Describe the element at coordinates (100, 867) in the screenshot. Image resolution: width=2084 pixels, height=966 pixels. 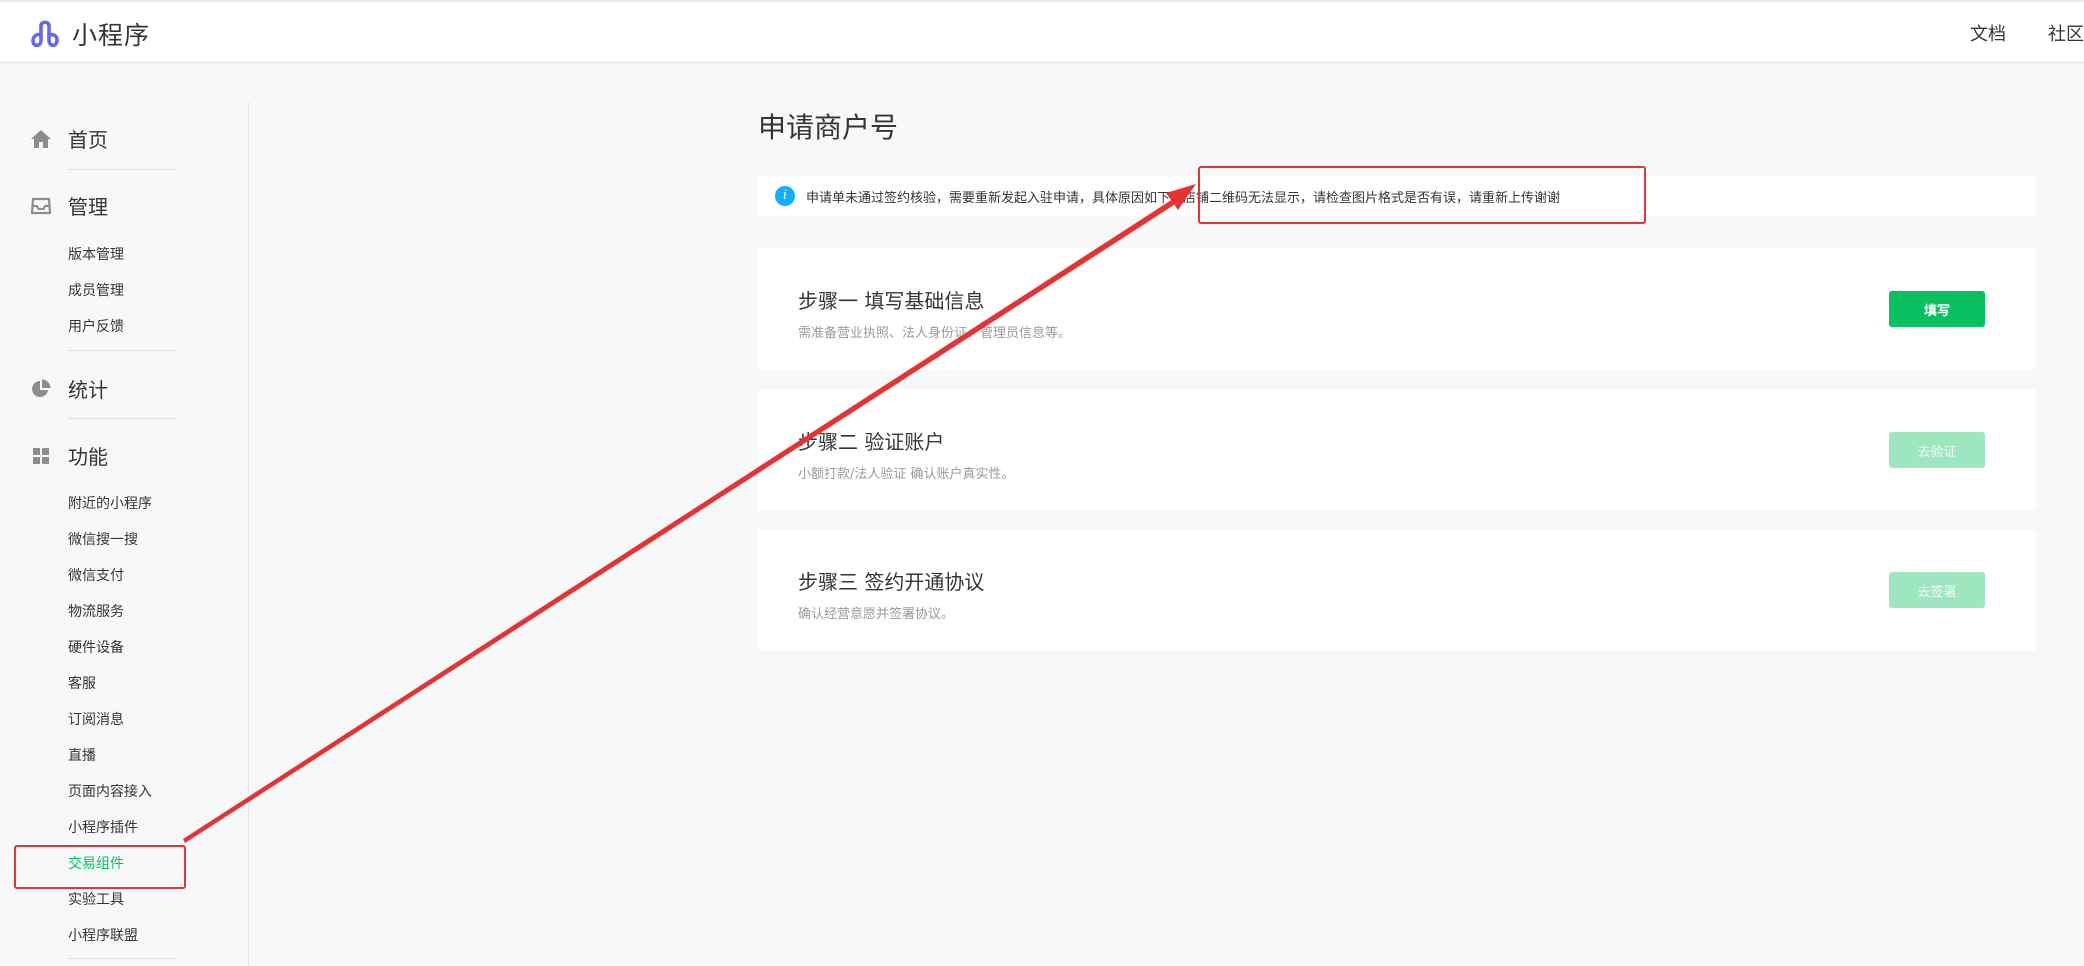
I see `annotation-box-trade-component` at that location.